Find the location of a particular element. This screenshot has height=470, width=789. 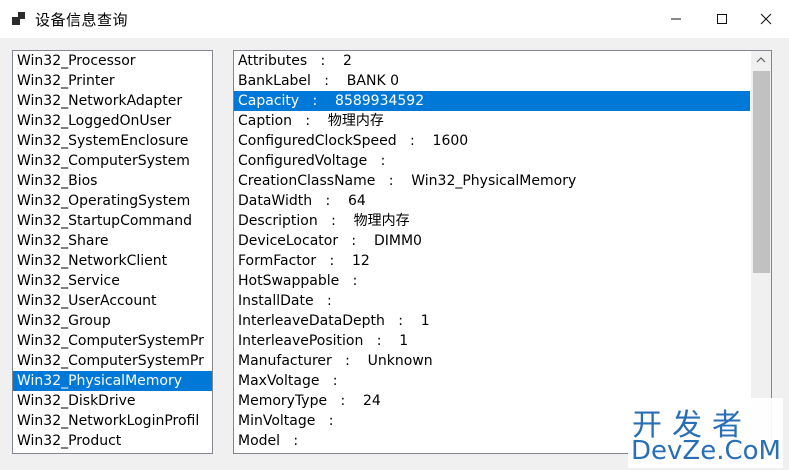

class-list-item: Win32_OperatingSystem is located at coordinates (112, 201).